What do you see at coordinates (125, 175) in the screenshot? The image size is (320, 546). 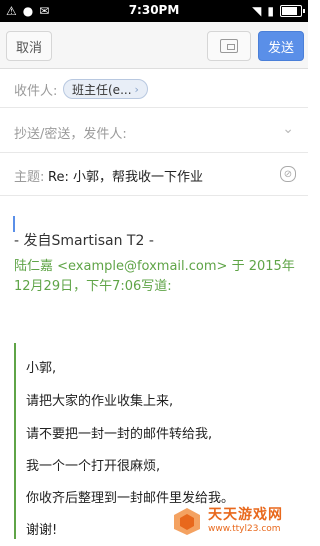 I see `subject-field: Re: 小郭，帮我收一下作业` at bounding box center [125, 175].